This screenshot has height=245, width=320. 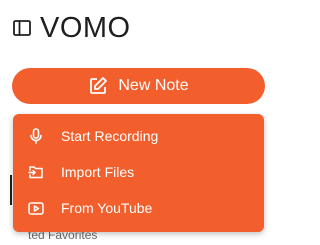 What do you see at coordinates (36, 208) in the screenshot?
I see `youtube-play-icon` at bounding box center [36, 208].